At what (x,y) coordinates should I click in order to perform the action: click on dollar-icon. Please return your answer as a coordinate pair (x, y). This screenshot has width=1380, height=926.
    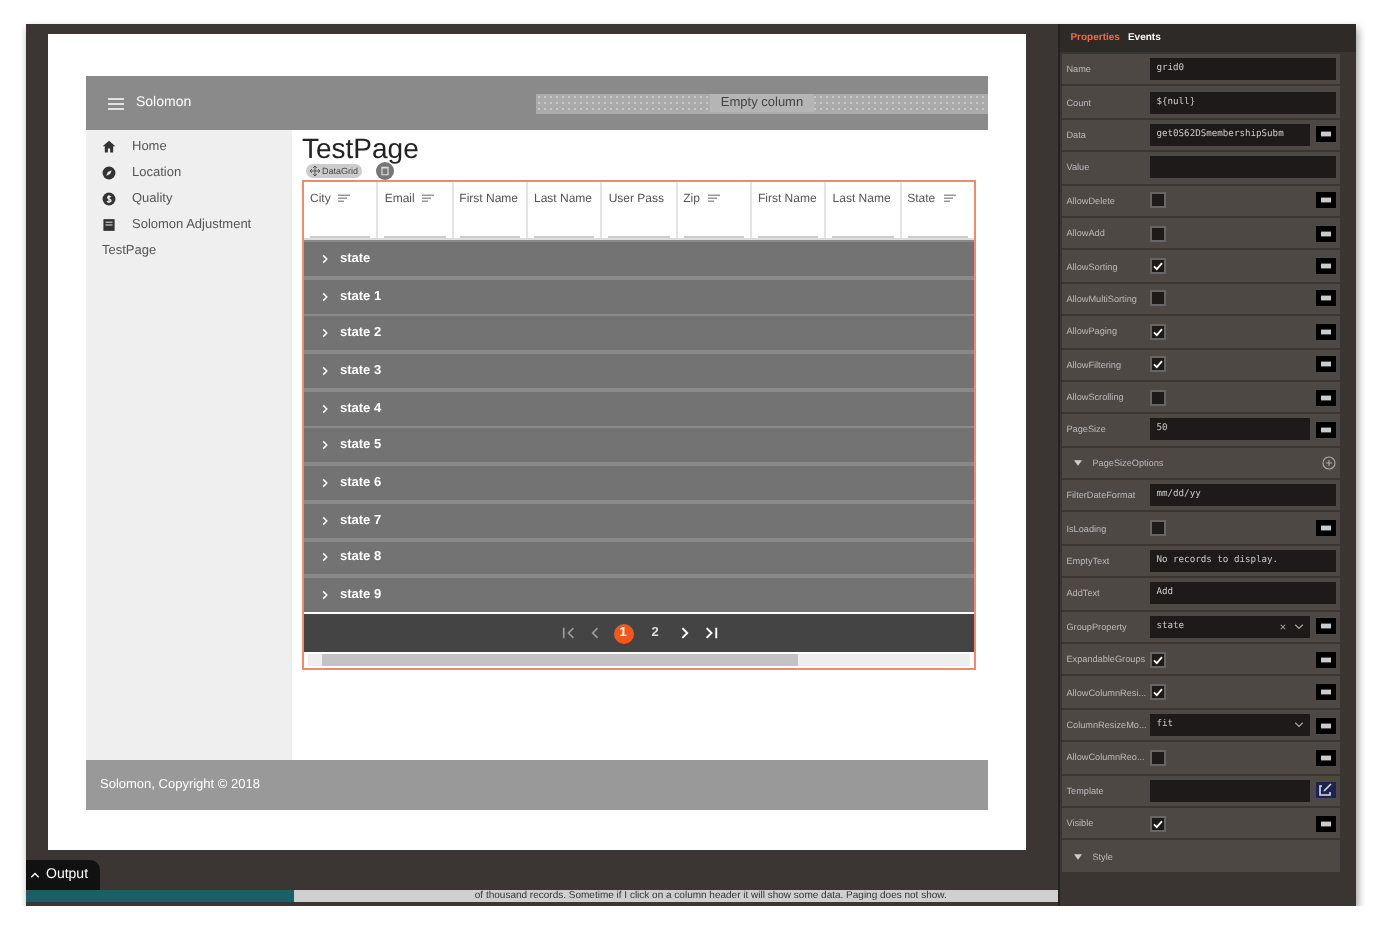
    Looking at the image, I should click on (109, 199).